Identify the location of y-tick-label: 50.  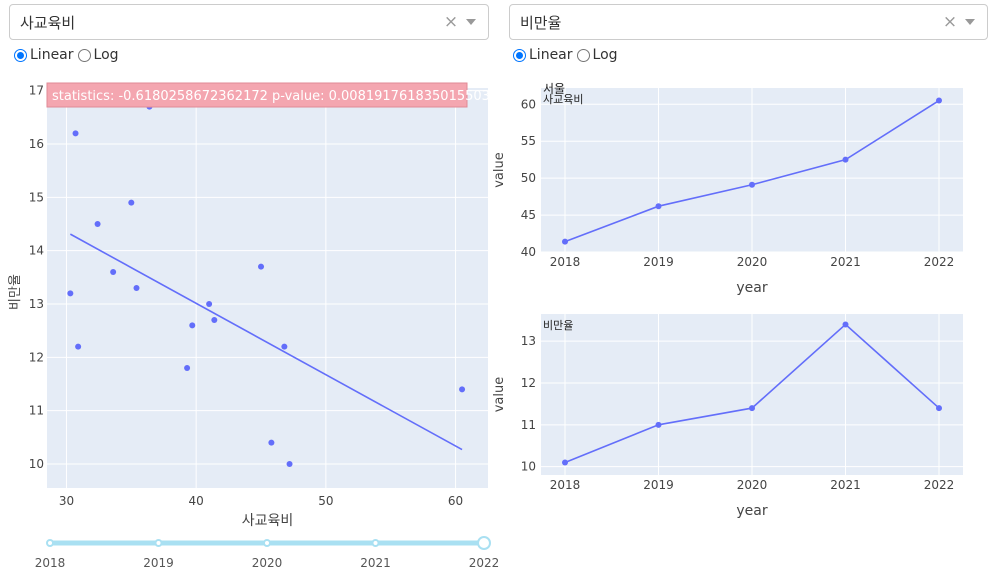
(528, 178).